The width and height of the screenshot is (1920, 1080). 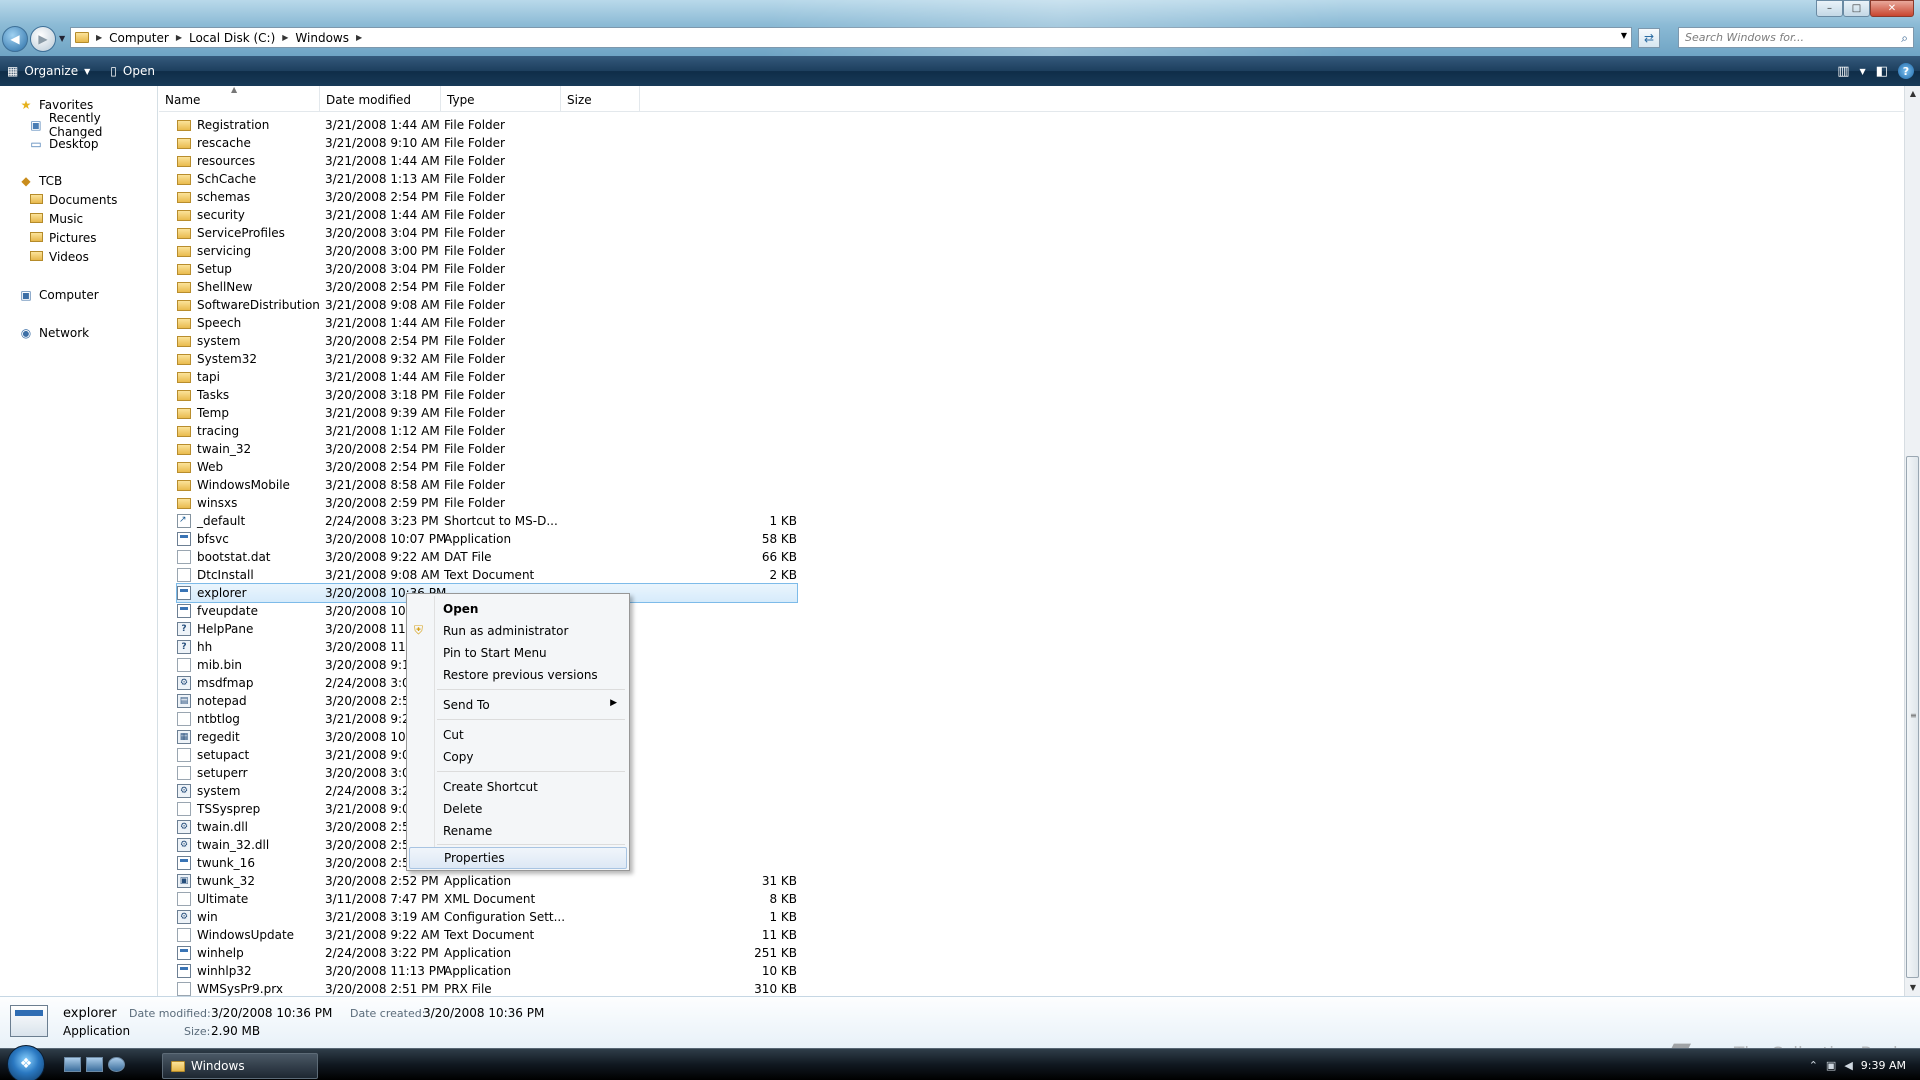 I want to click on folder-row: Tasks 3/20/2008 3:18 PM File Folder, so click(x=487, y=395).